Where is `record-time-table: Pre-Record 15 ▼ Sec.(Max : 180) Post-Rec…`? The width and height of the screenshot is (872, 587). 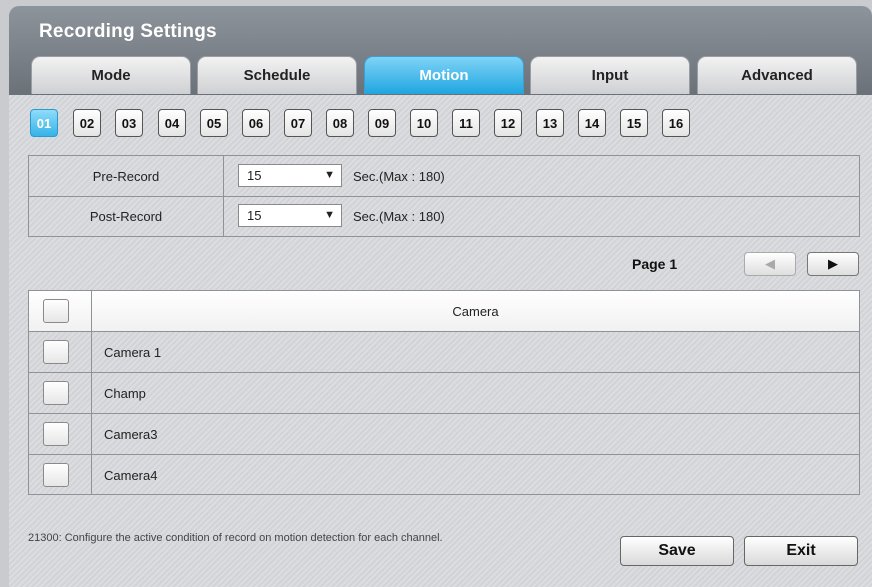 record-time-table: Pre-Record 15 ▼ Sec.(Max : 180) Post-Rec… is located at coordinates (444, 196).